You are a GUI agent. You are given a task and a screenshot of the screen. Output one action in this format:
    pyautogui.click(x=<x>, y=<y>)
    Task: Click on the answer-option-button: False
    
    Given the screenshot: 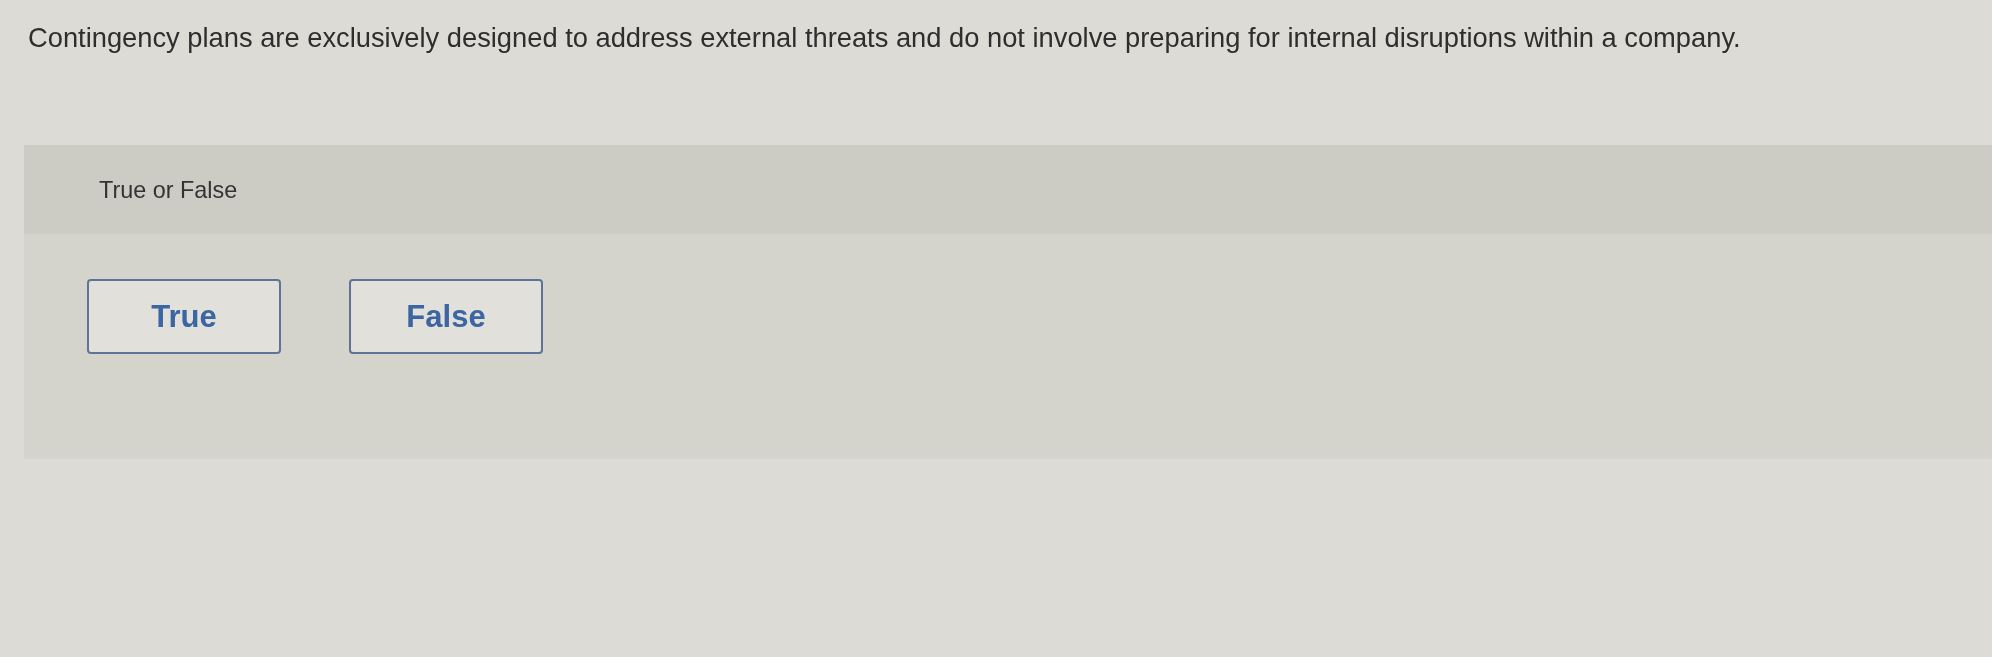 What is the action you would take?
    pyautogui.click(x=446, y=316)
    